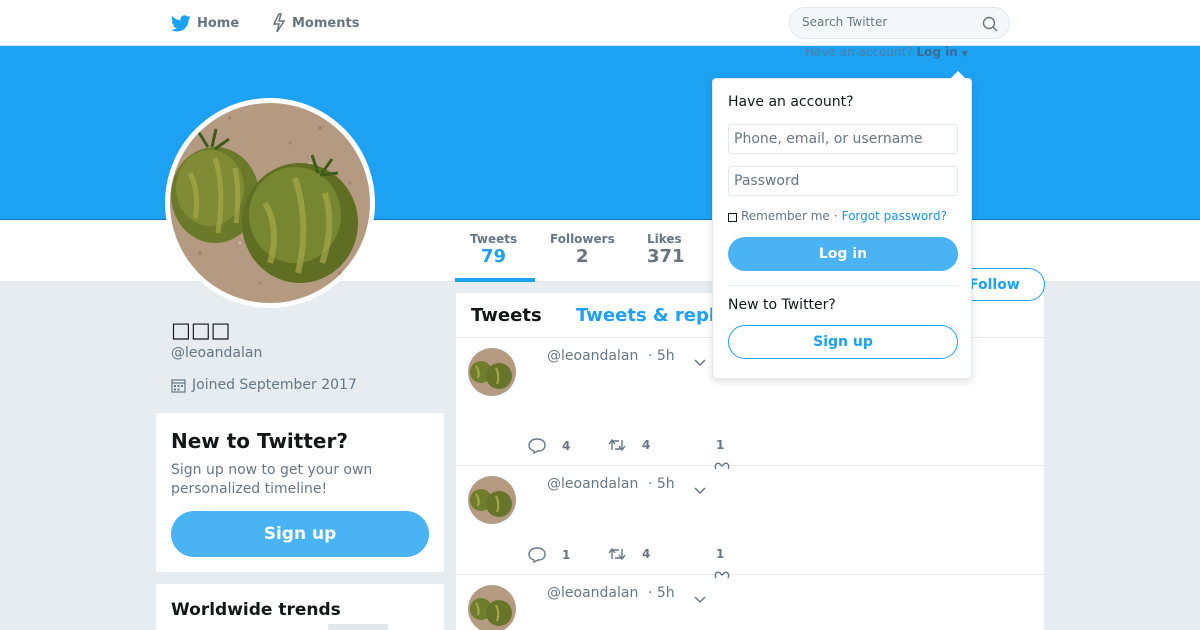  What do you see at coordinates (990, 26) in the screenshot?
I see `search-icon` at bounding box center [990, 26].